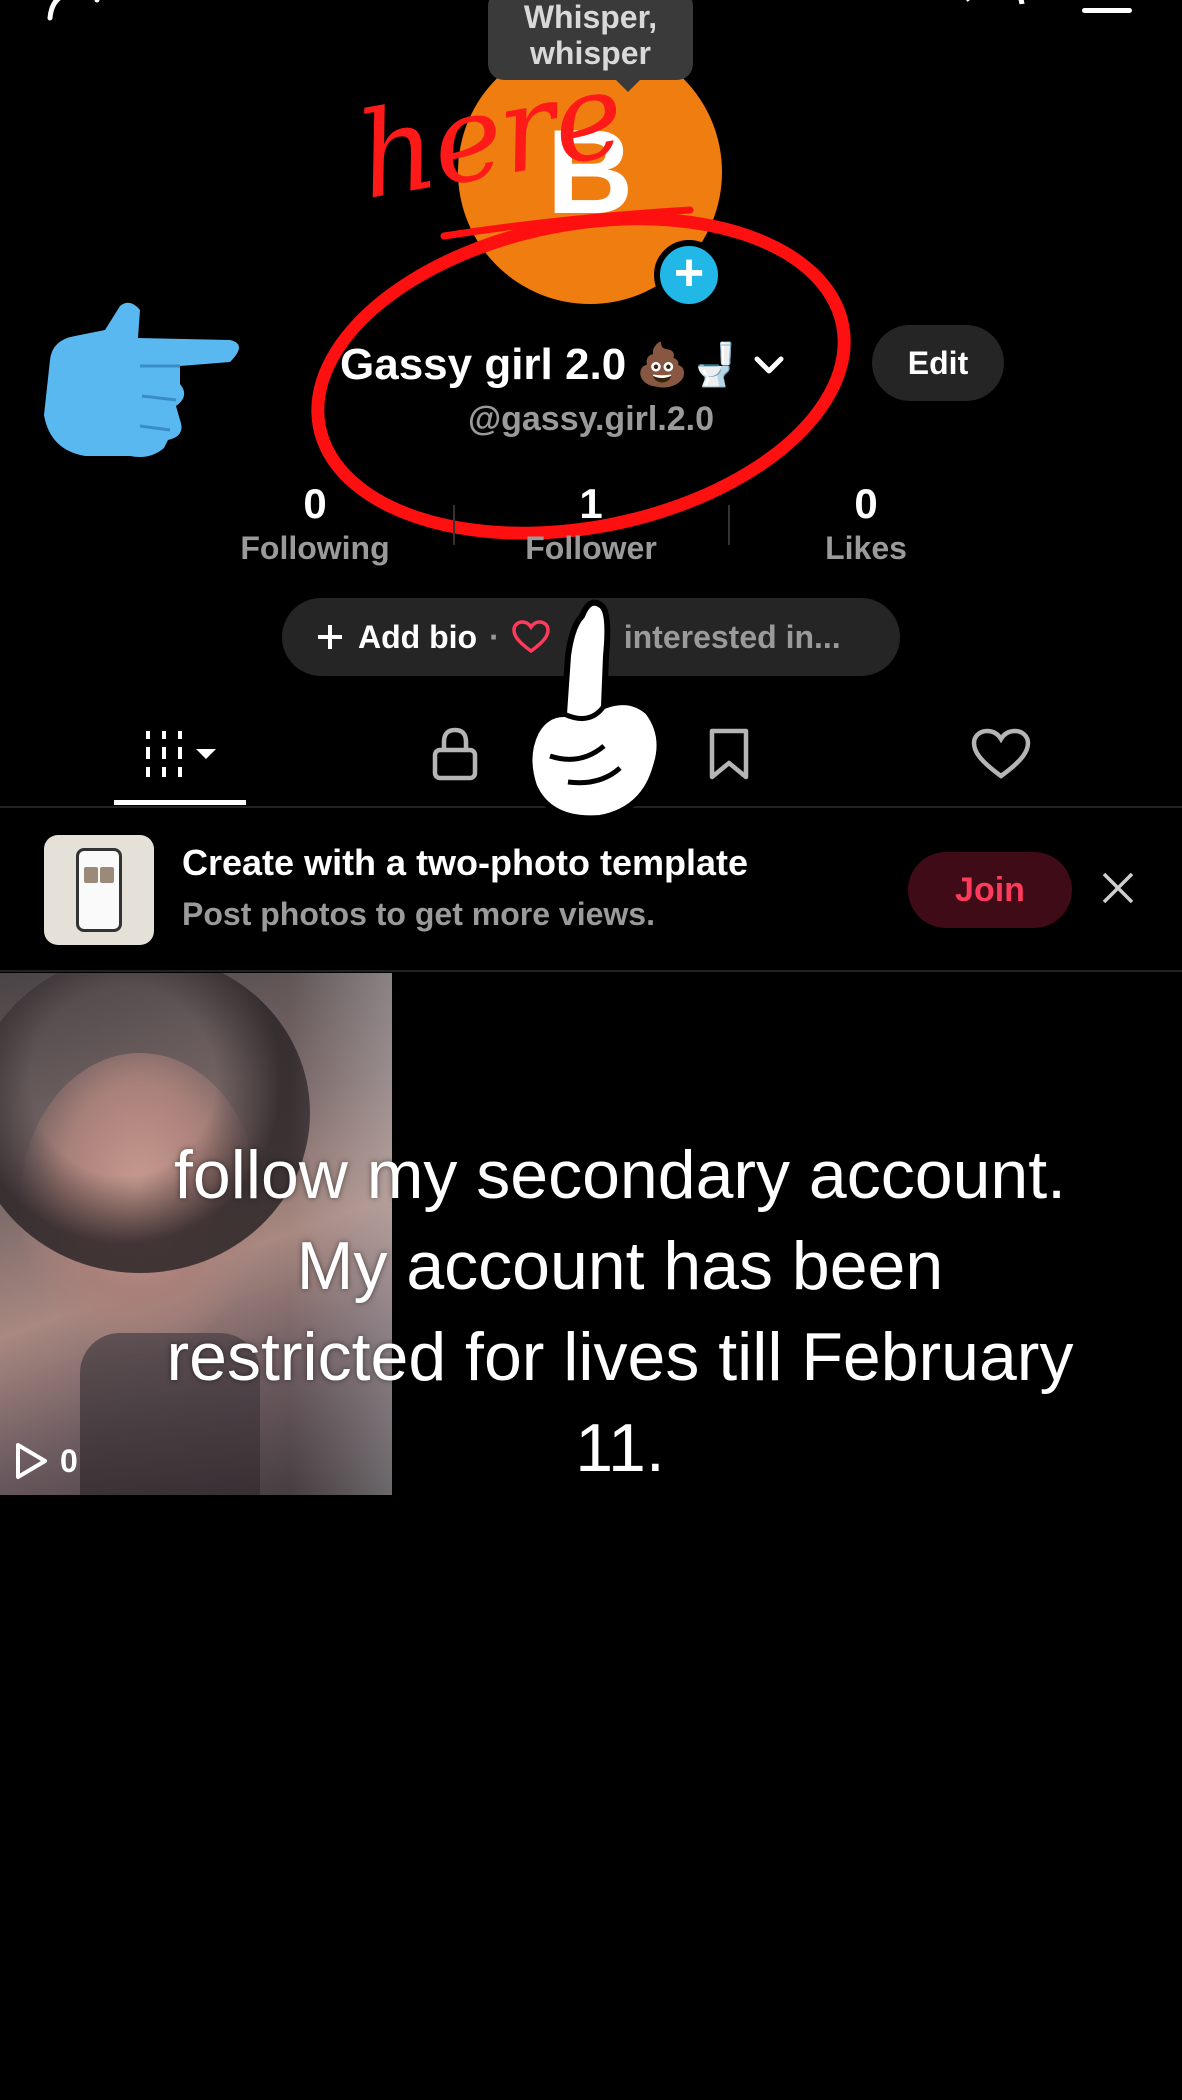 This screenshot has width=1182, height=2100. Describe the element at coordinates (993, 11) in the screenshot. I see `share-icon` at that location.